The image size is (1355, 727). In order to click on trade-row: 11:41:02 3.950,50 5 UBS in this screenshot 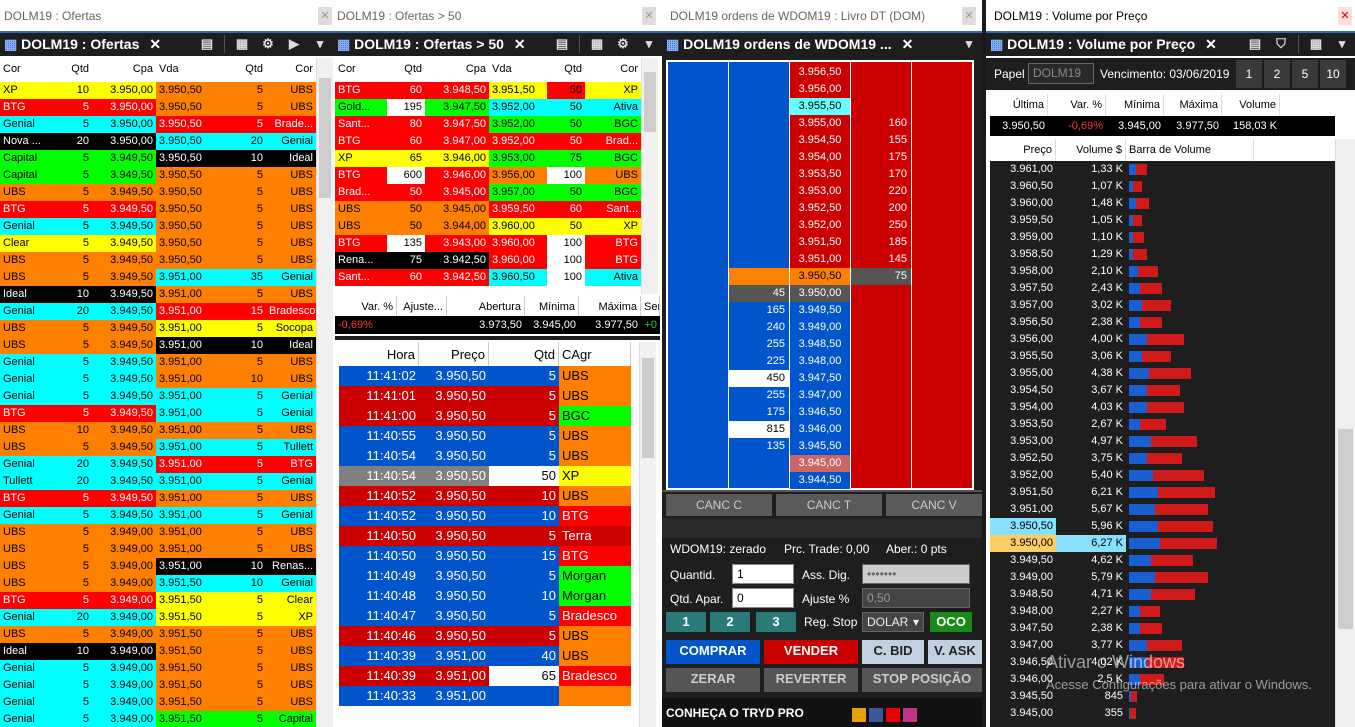, I will do `click(489, 376)`.